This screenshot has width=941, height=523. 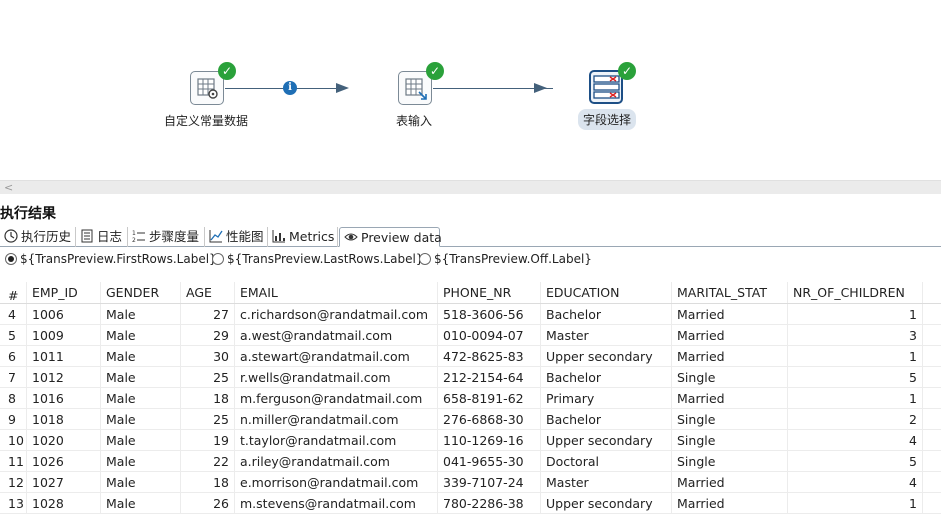 I want to click on column-header-gender: GENDER, so click(x=141, y=292).